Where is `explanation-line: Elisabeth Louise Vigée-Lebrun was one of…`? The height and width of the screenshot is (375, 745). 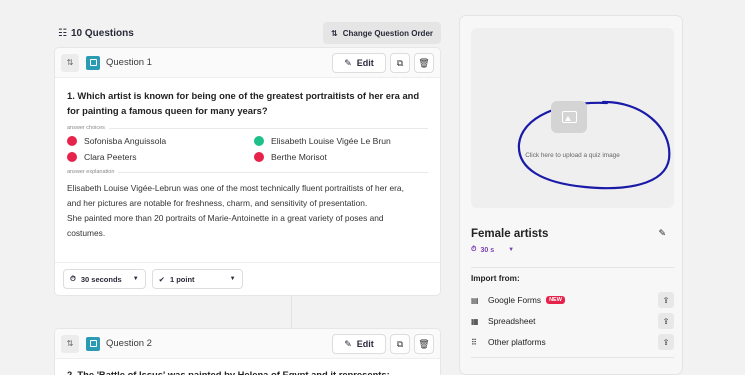
explanation-line: Elisabeth Louise Vigée-Lebrun was one of… is located at coordinates (235, 188).